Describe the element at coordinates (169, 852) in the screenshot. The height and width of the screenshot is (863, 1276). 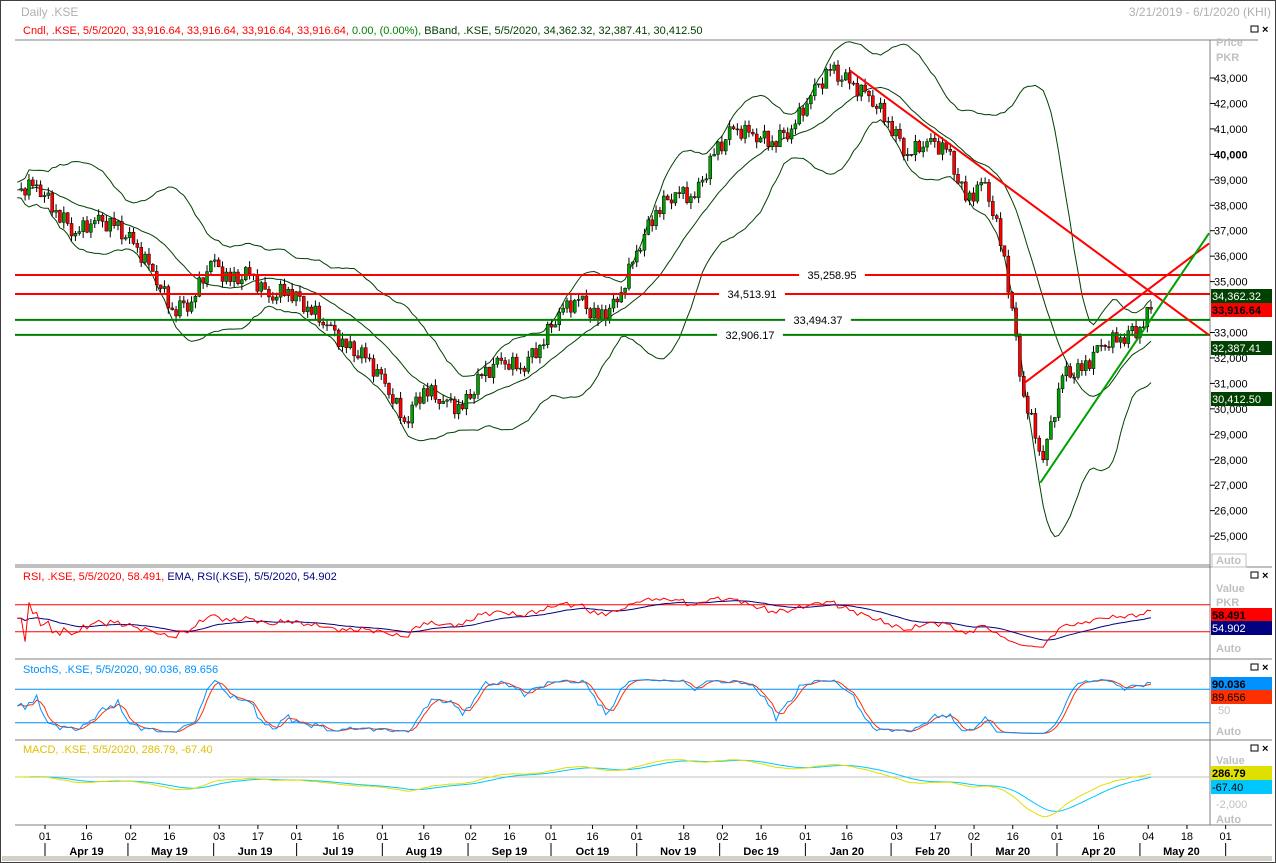
I see `month-label: May 19` at that location.